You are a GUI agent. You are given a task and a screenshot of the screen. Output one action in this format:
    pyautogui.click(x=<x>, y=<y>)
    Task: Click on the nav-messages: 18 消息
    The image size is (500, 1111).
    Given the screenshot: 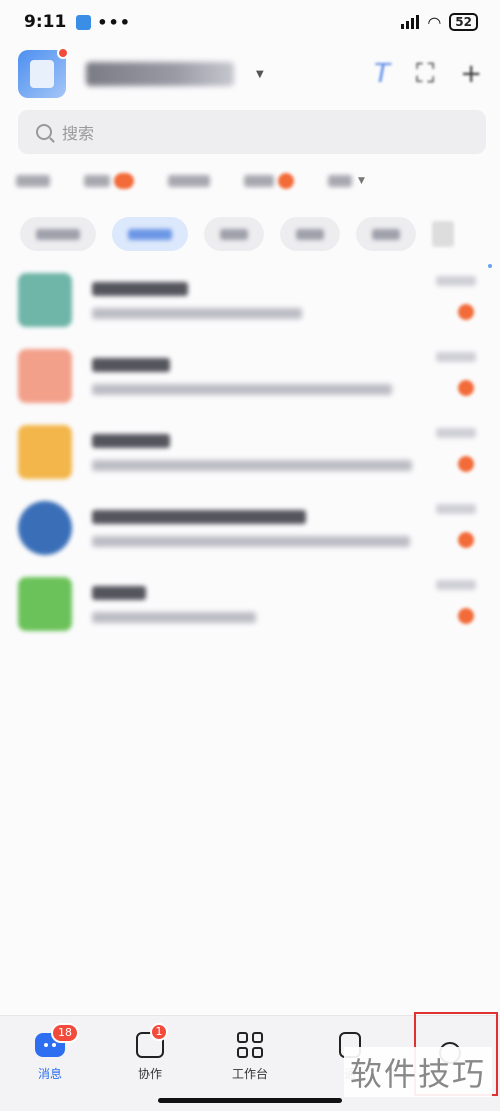 What is the action you would take?
    pyautogui.click(x=50, y=1055)
    